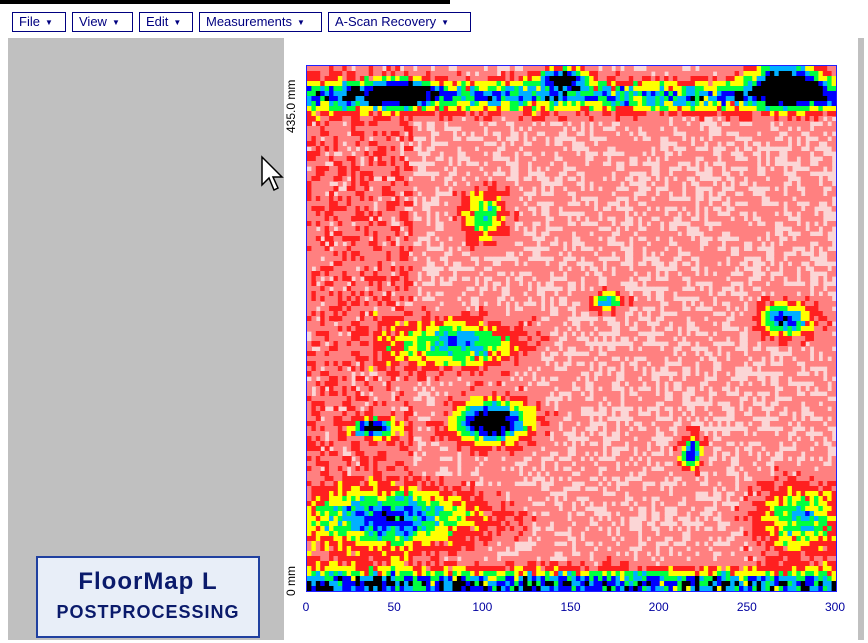 This screenshot has height=643, width=868. I want to click on menu-measurements: Measurements ▼, so click(260, 22).